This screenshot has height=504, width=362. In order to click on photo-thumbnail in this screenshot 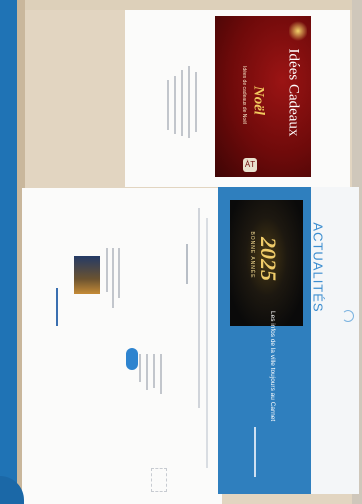, I will do `click(87, 275)`.